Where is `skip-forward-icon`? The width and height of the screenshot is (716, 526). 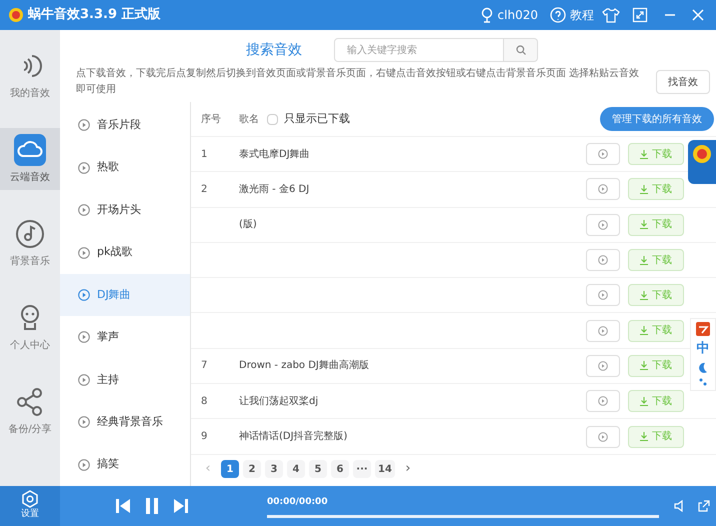
skip-forward-icon is located at coordinates (181, 506).